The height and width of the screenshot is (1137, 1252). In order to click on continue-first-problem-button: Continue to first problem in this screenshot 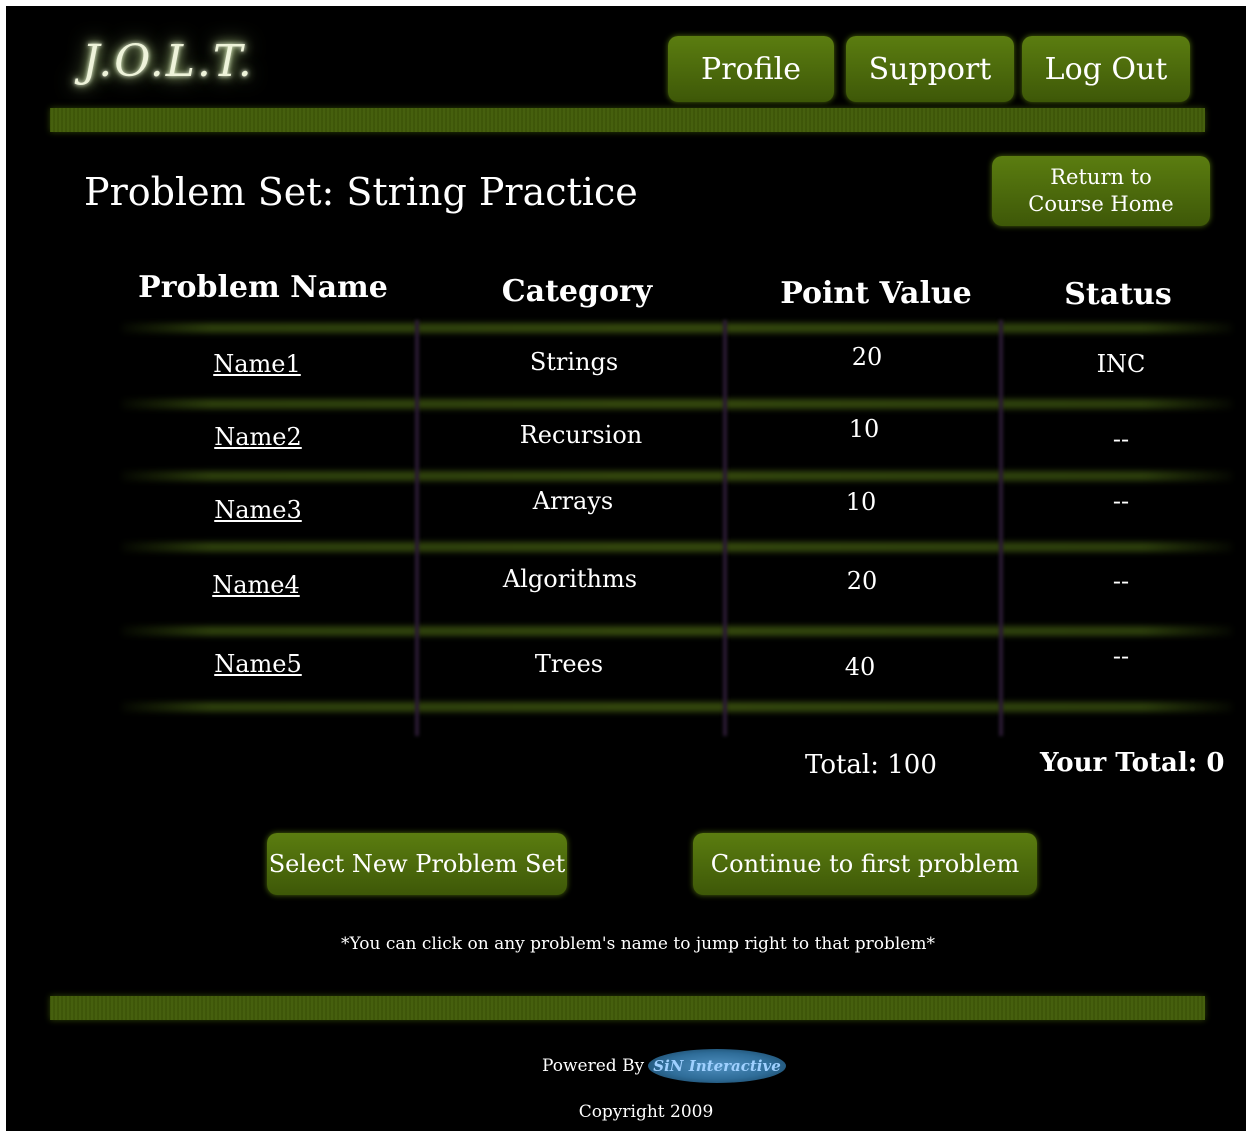, I will do `click(865, 864)`.